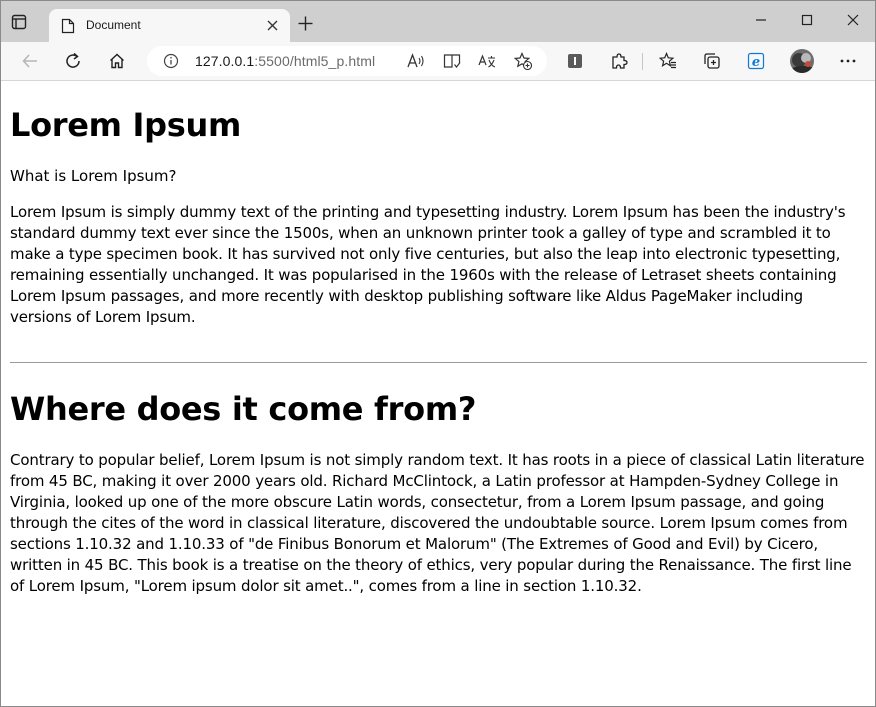 This screenshot has height=707, width=876. What do you see at coordinates (126, 125) in the screenshot?
I see `page-heading: Lorem Ipsum` at bounding box center [126, 125].